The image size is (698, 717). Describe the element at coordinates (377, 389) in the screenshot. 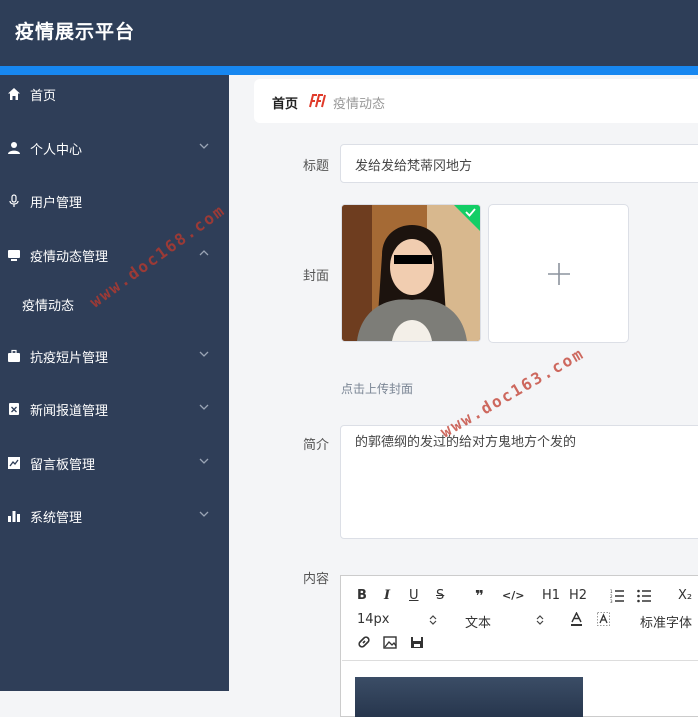

I see `cover-upload-hint: 点击上传封面` at that location.